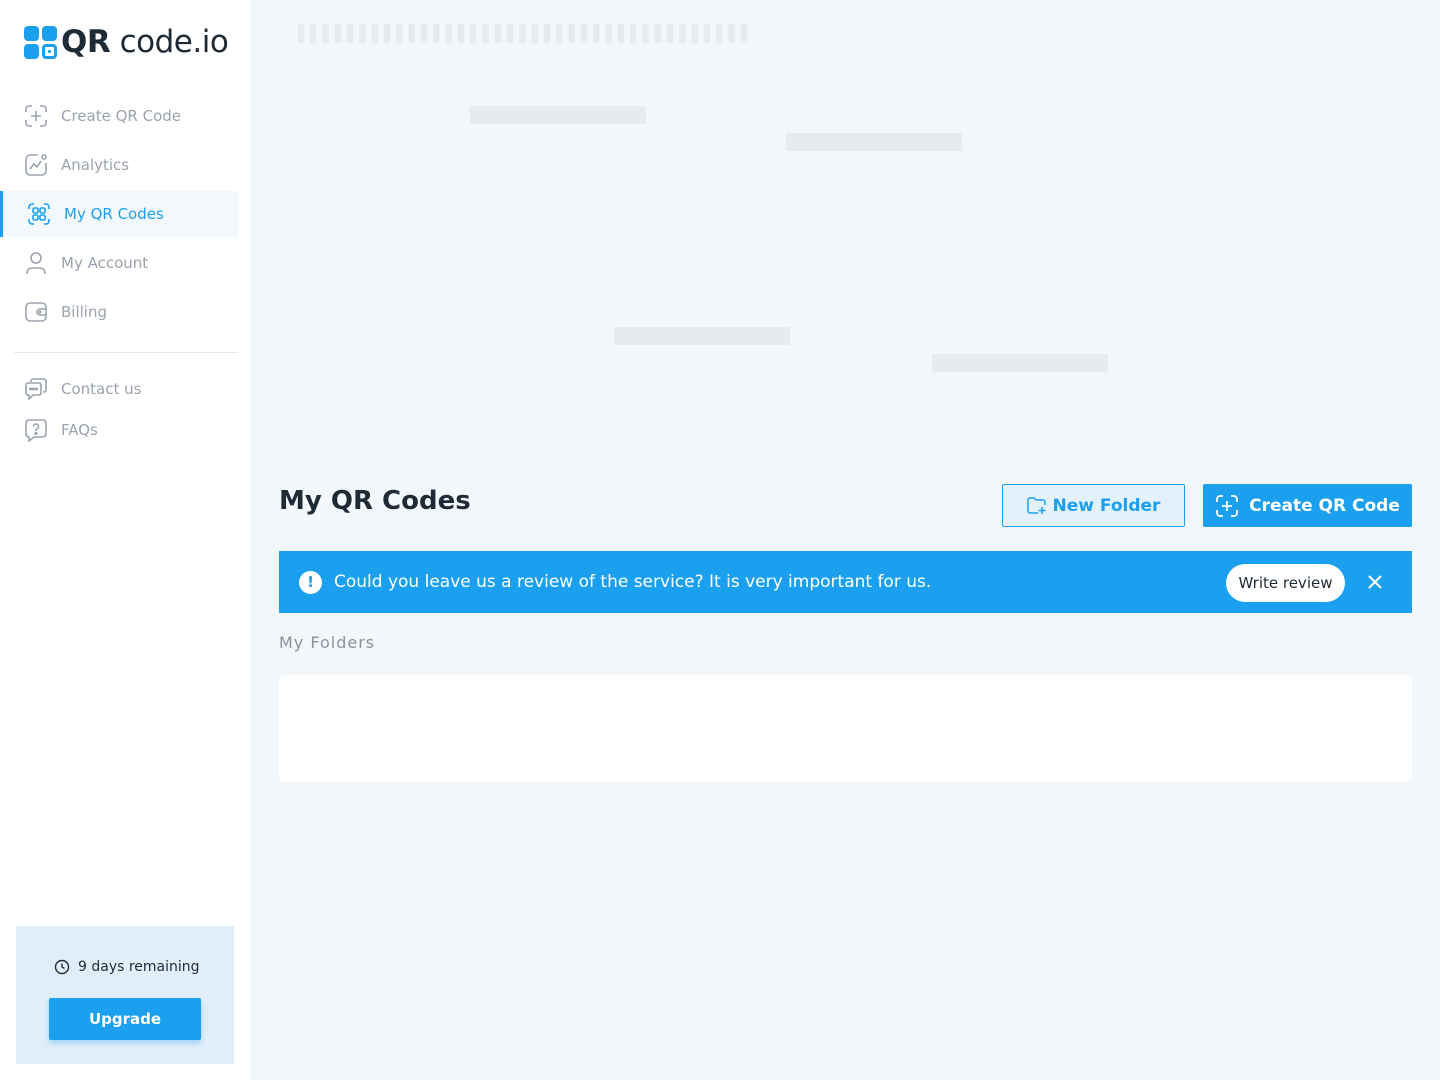 The width and height of the screenshot is (1440, 1080). What do you see at coordinates (125, 995) in the screenshot?
I see `trial-box: 9 days remaining Upgrade` at bounding box center [125, 995].